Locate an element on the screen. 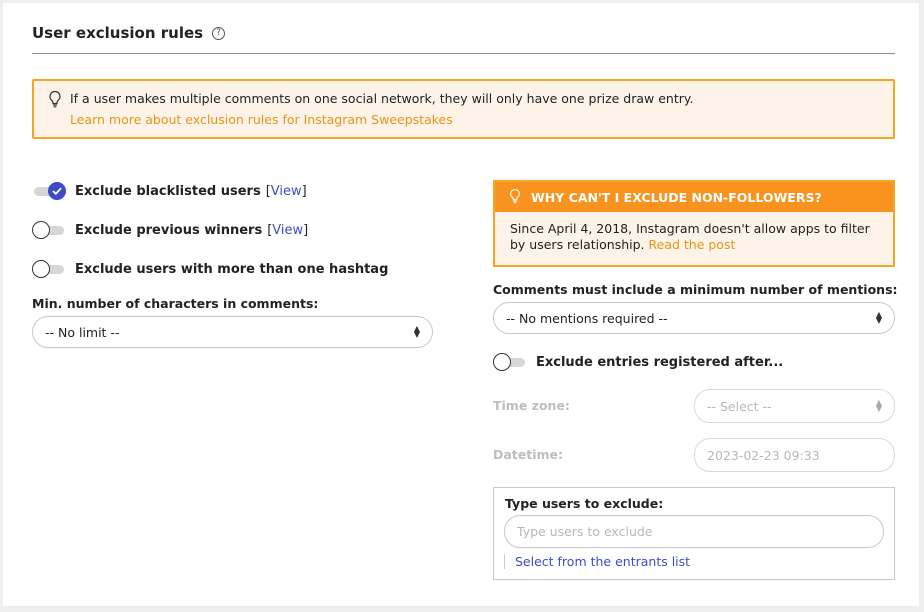 The width and height of the screenshot is (924, 612). previous-winners-view-link: View is located at coordinates (287, 230).